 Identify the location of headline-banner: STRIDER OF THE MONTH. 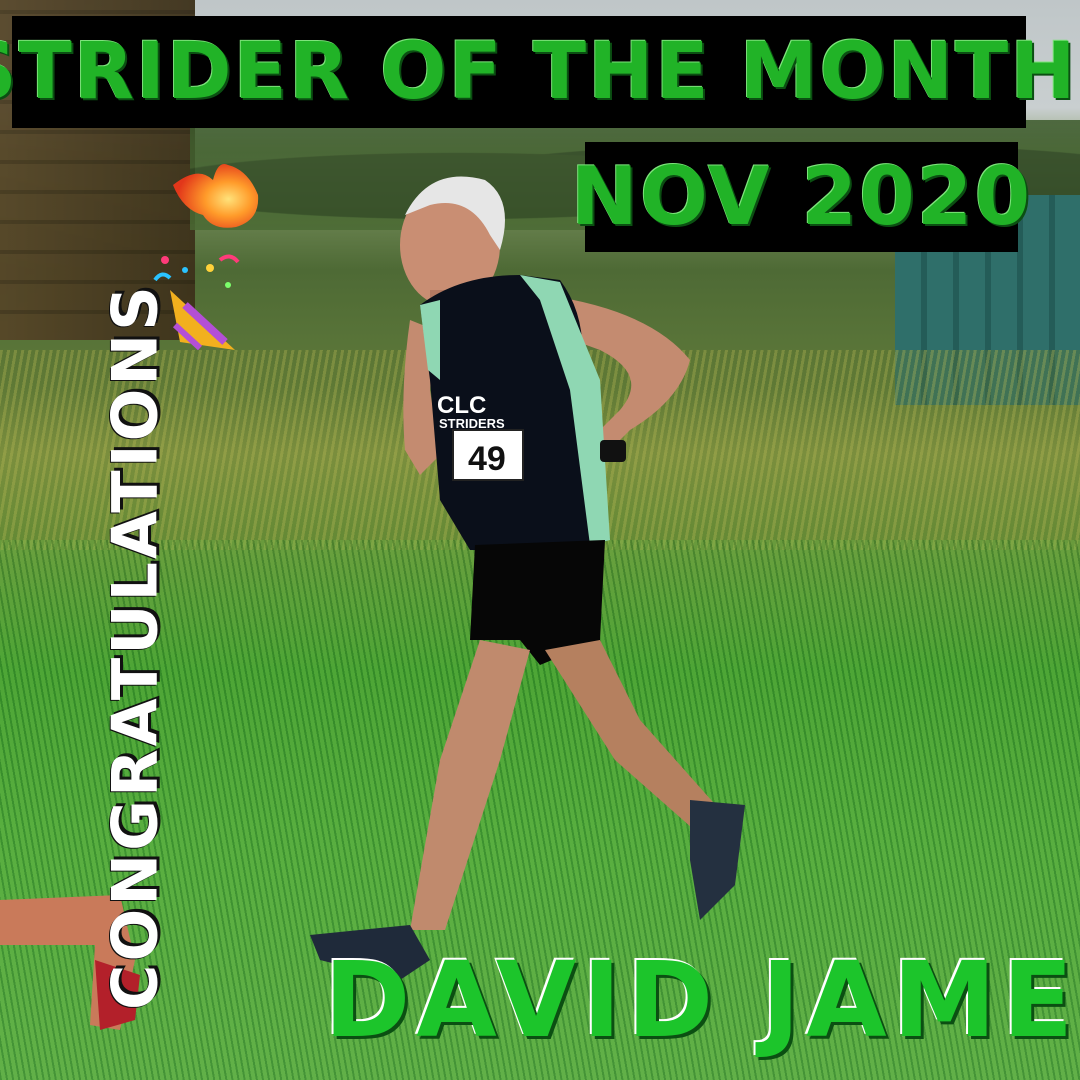
(538, 72).